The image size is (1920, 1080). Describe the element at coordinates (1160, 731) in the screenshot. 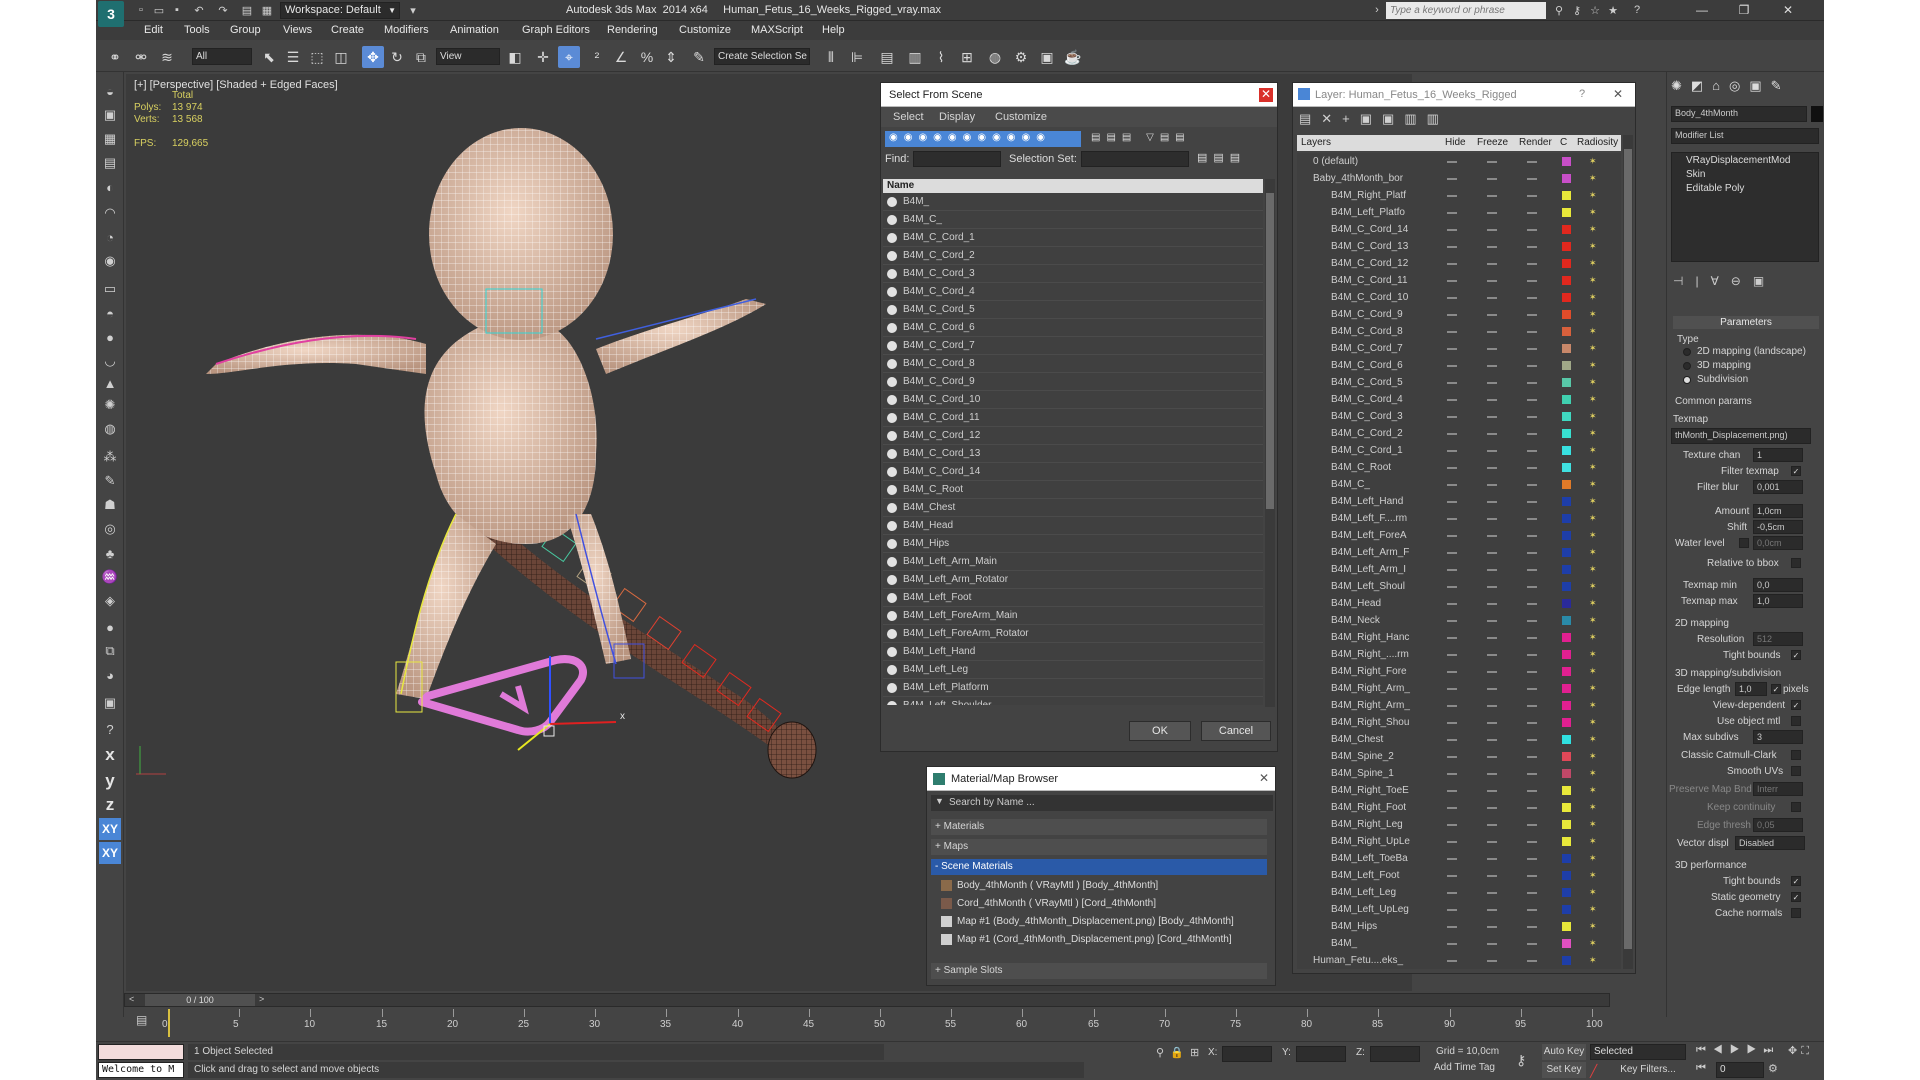

I see `ok-button: OK` at that location.